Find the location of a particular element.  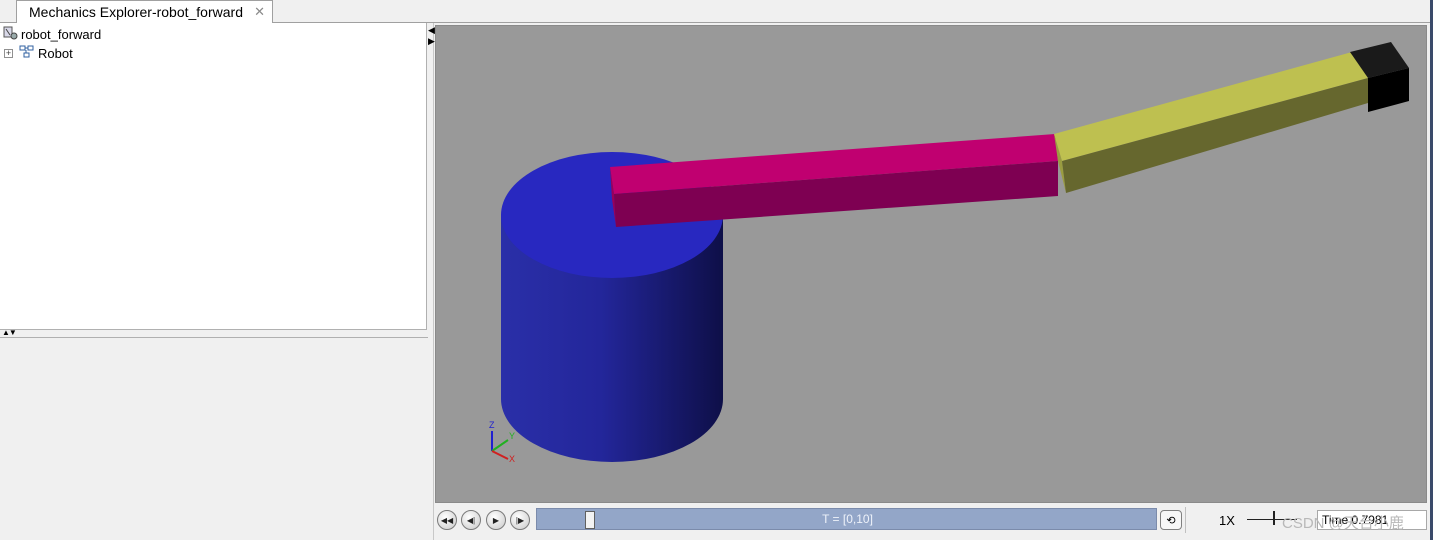

speed-slider-thumb is located at coordinates (1274, 518).